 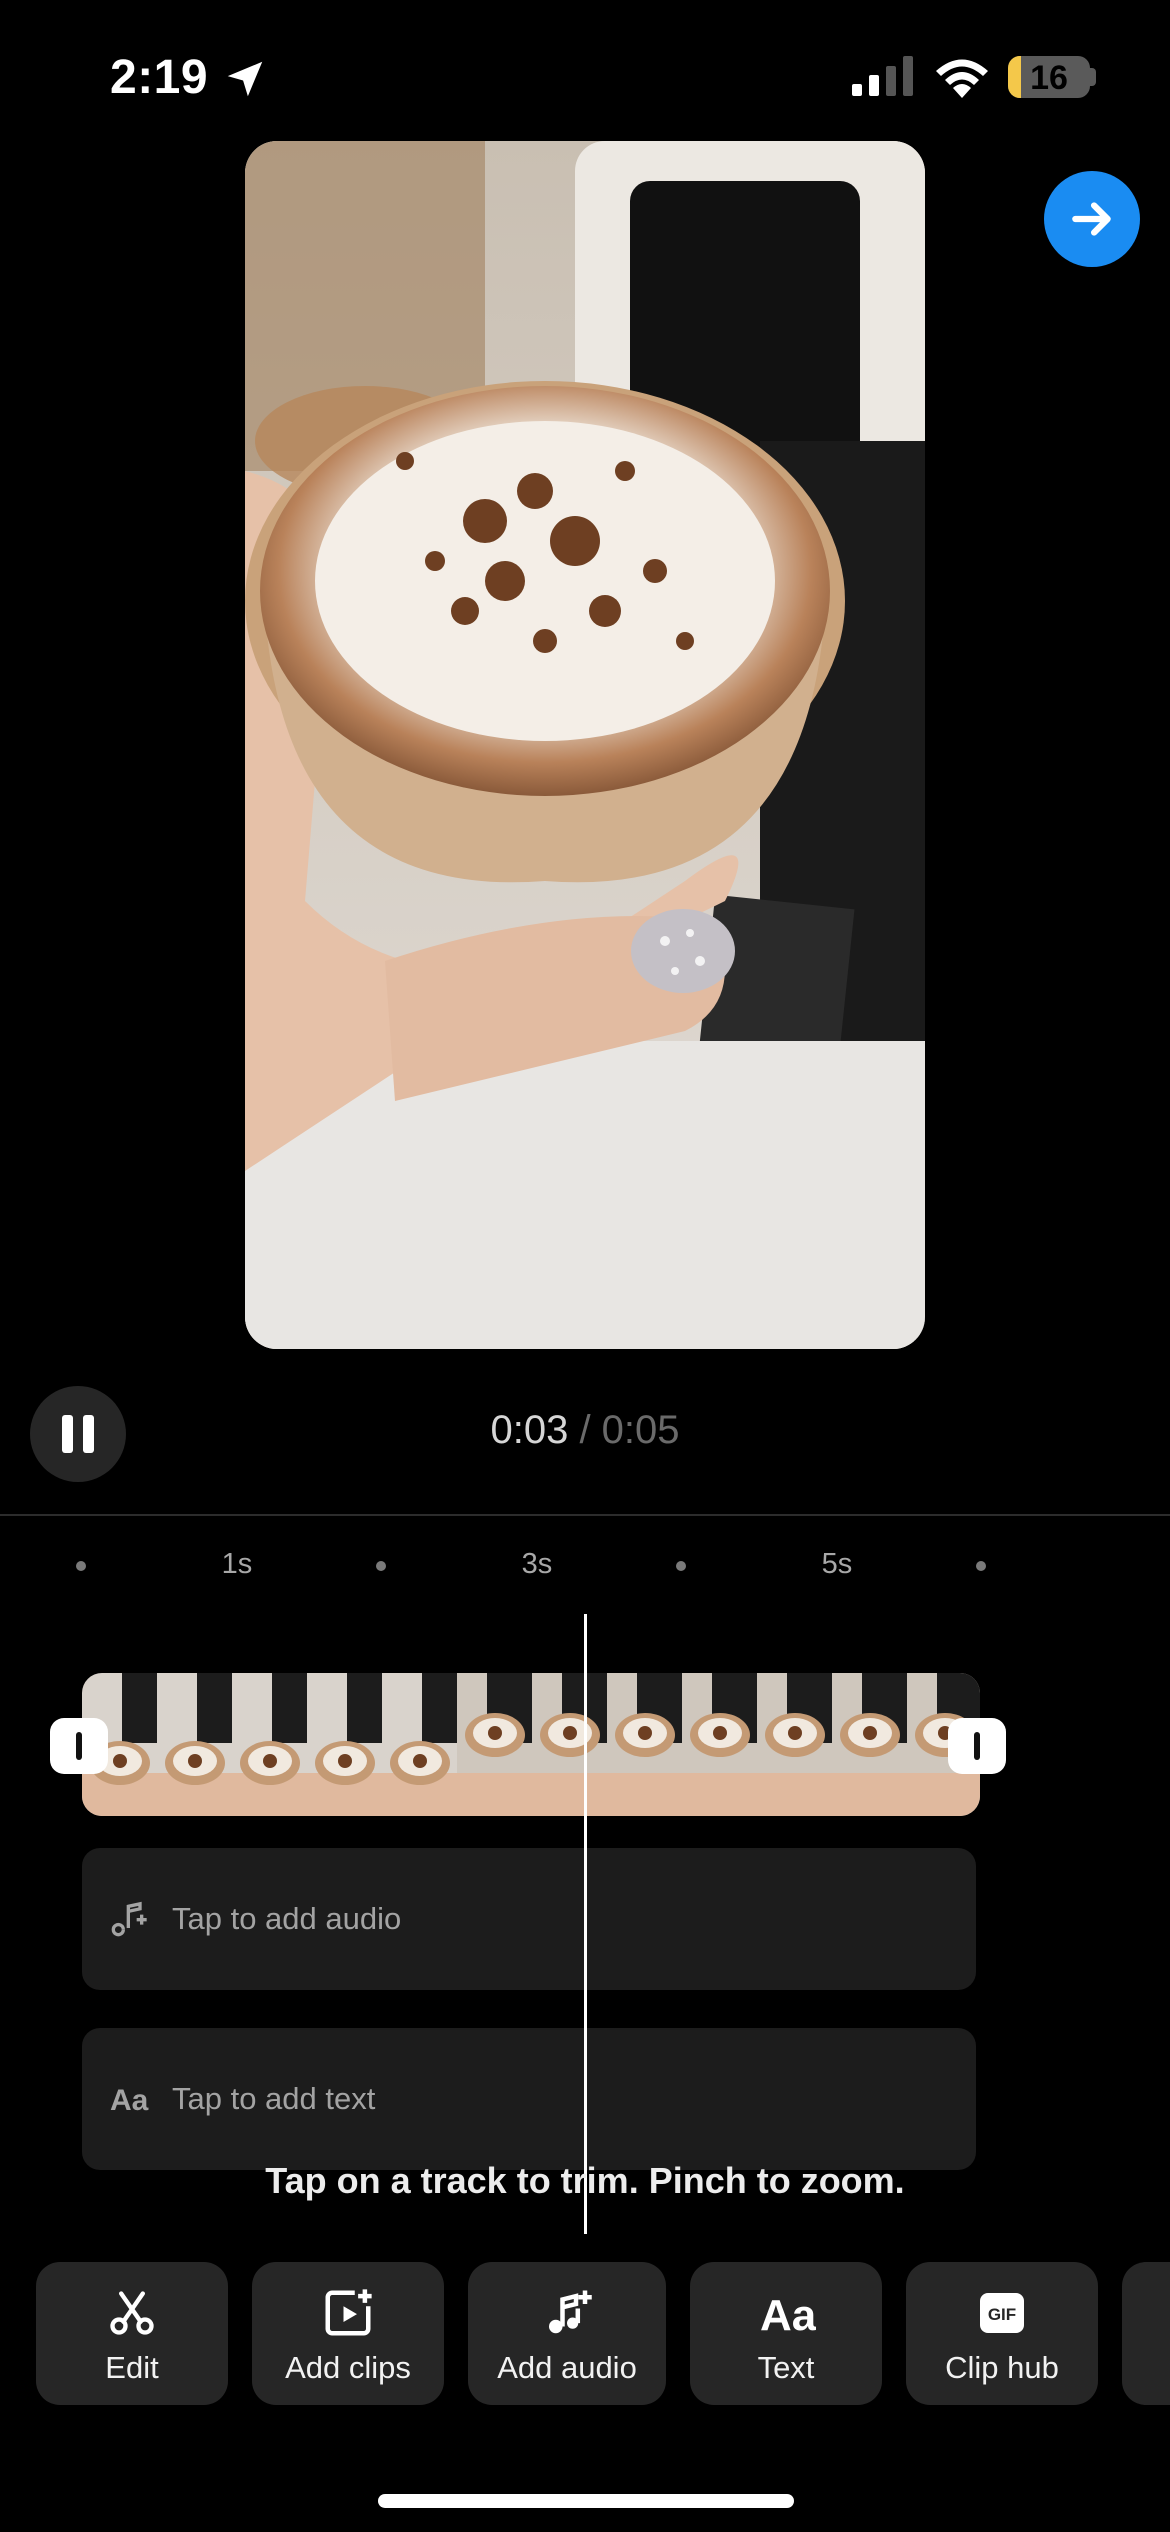 I want to click on playback-time: 0:03 / 0:05, so click(x=585, y=1430).